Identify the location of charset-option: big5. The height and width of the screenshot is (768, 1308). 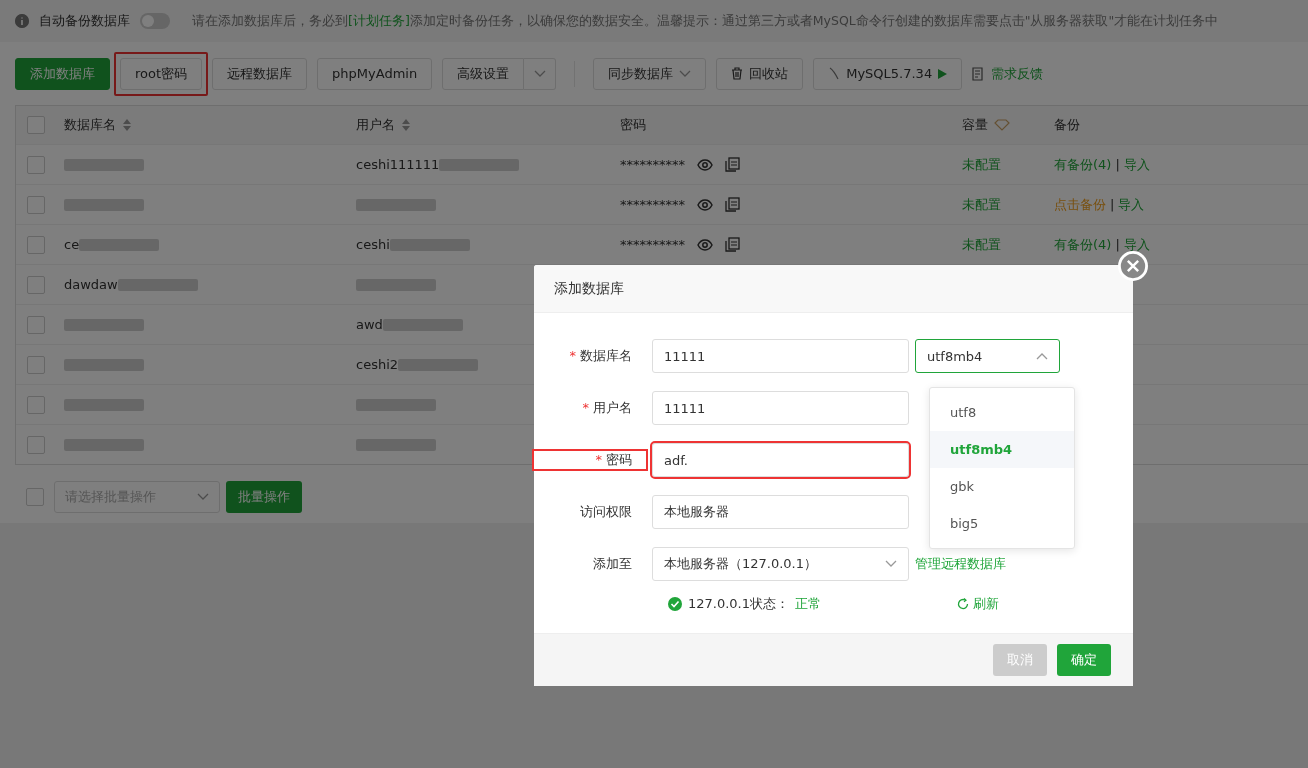
(1002, 523).